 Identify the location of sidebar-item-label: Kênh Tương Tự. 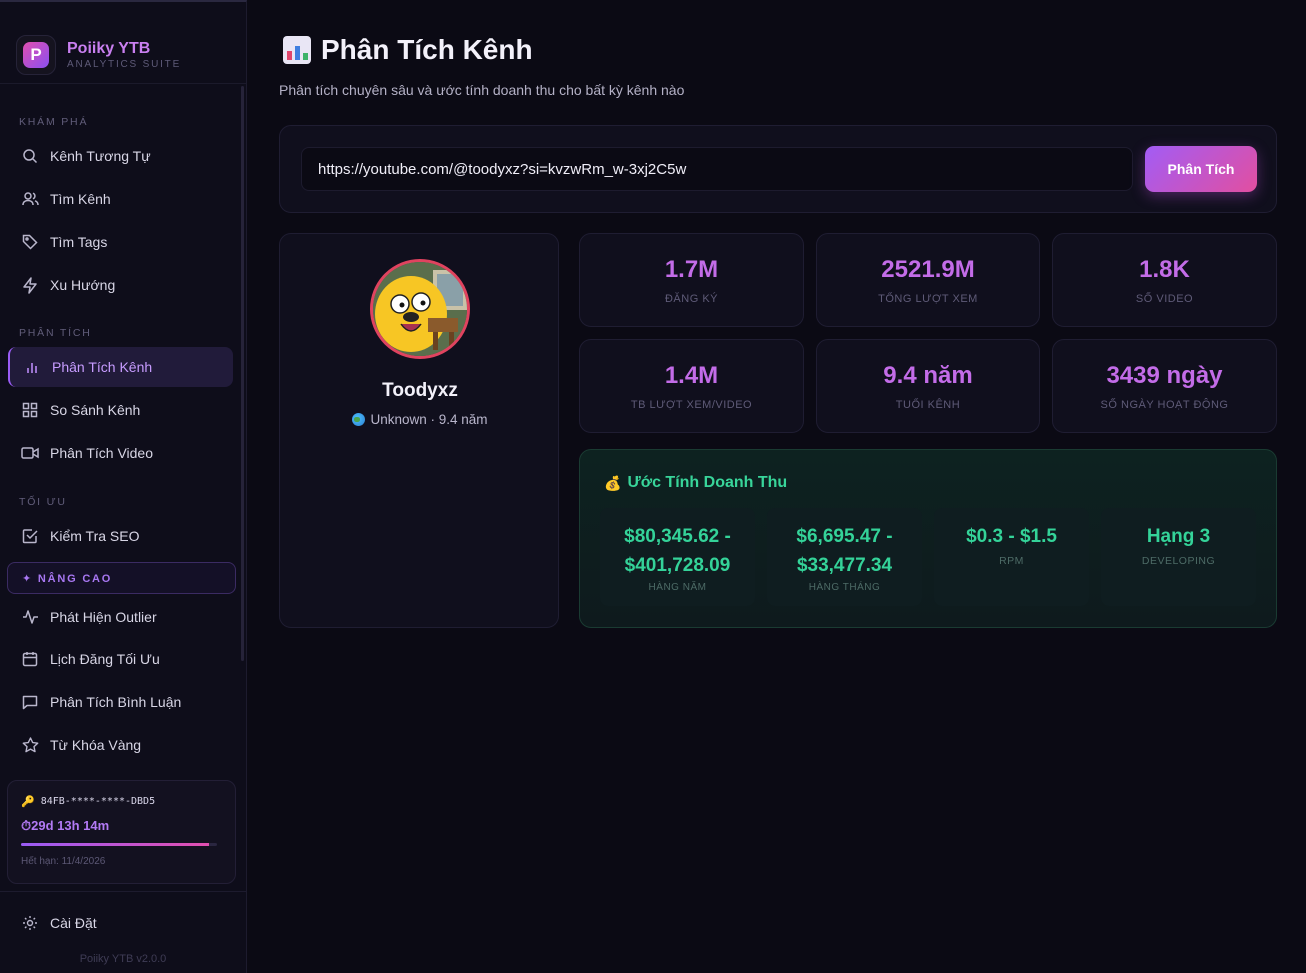
(100, 156).